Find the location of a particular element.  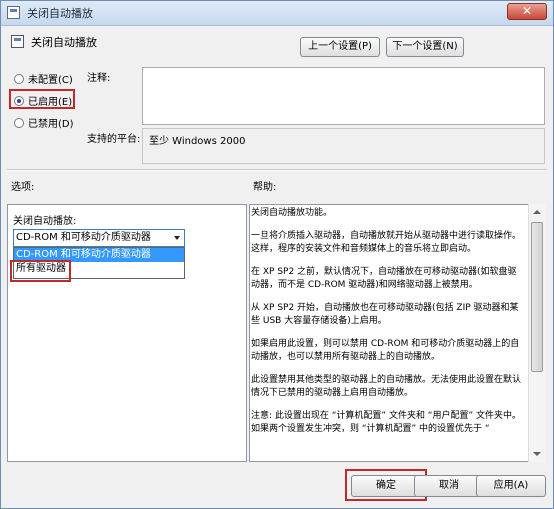

setting-icon is located at coordinates (17, 41).